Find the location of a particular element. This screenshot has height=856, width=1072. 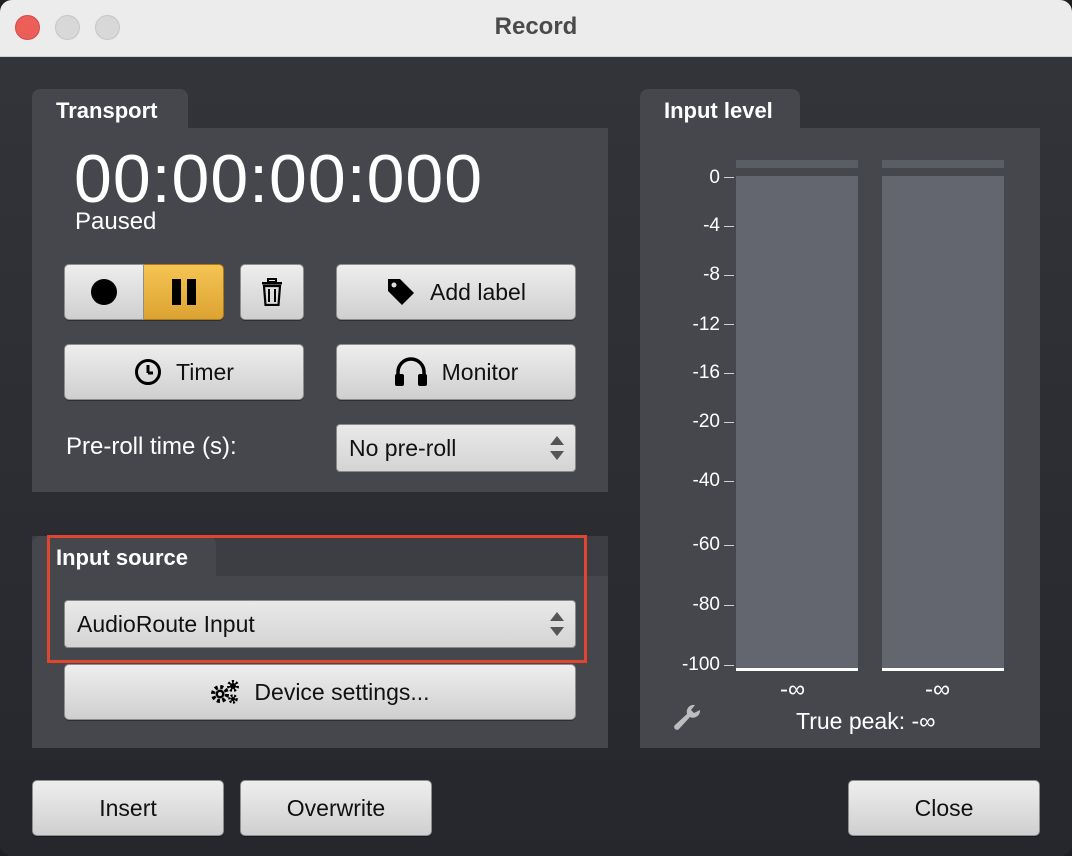

monitor-text: Monitor is located at coordinates (480, 371).